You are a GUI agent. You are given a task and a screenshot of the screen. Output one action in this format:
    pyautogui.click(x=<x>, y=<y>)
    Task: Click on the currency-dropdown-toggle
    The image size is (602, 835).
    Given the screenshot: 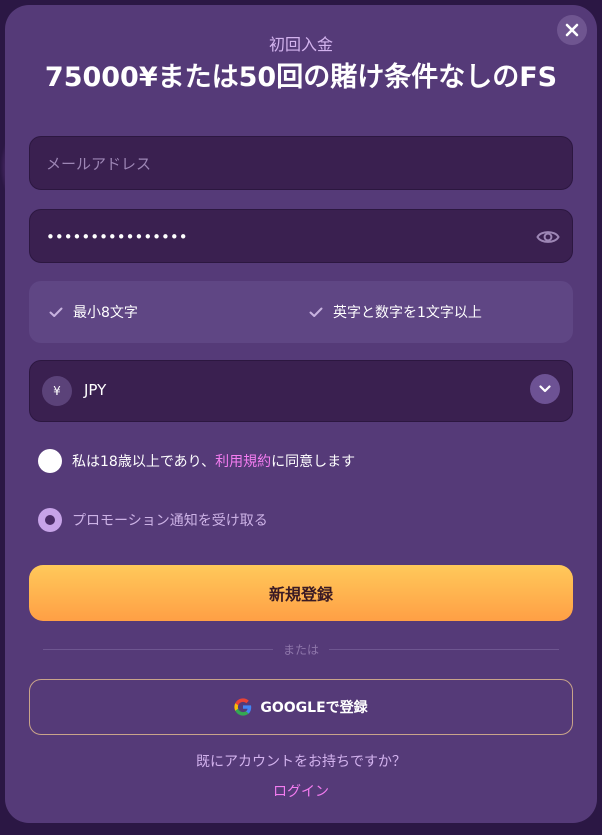 What is the action you would take?
    pyautogui.click(x=545, y=389)
    